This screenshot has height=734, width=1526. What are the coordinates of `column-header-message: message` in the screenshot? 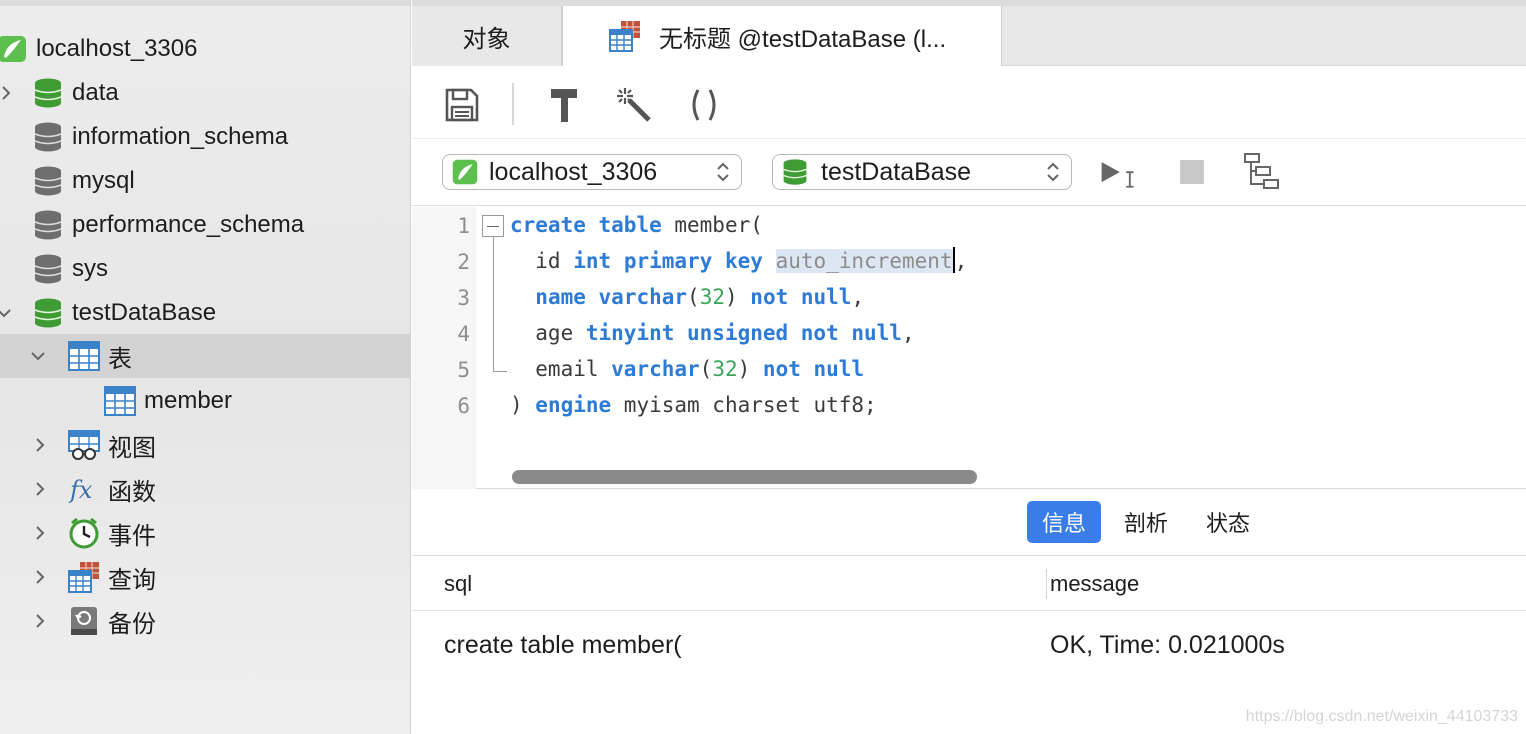 It's located at (1094, 584).